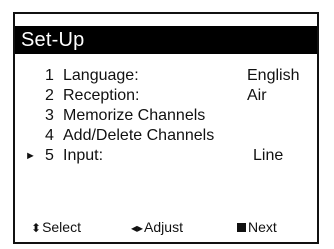  Describe the element at coordinates (166, 156) in the screenshot. I see `menu-item-input: ► 5 Input: Line` at that location.